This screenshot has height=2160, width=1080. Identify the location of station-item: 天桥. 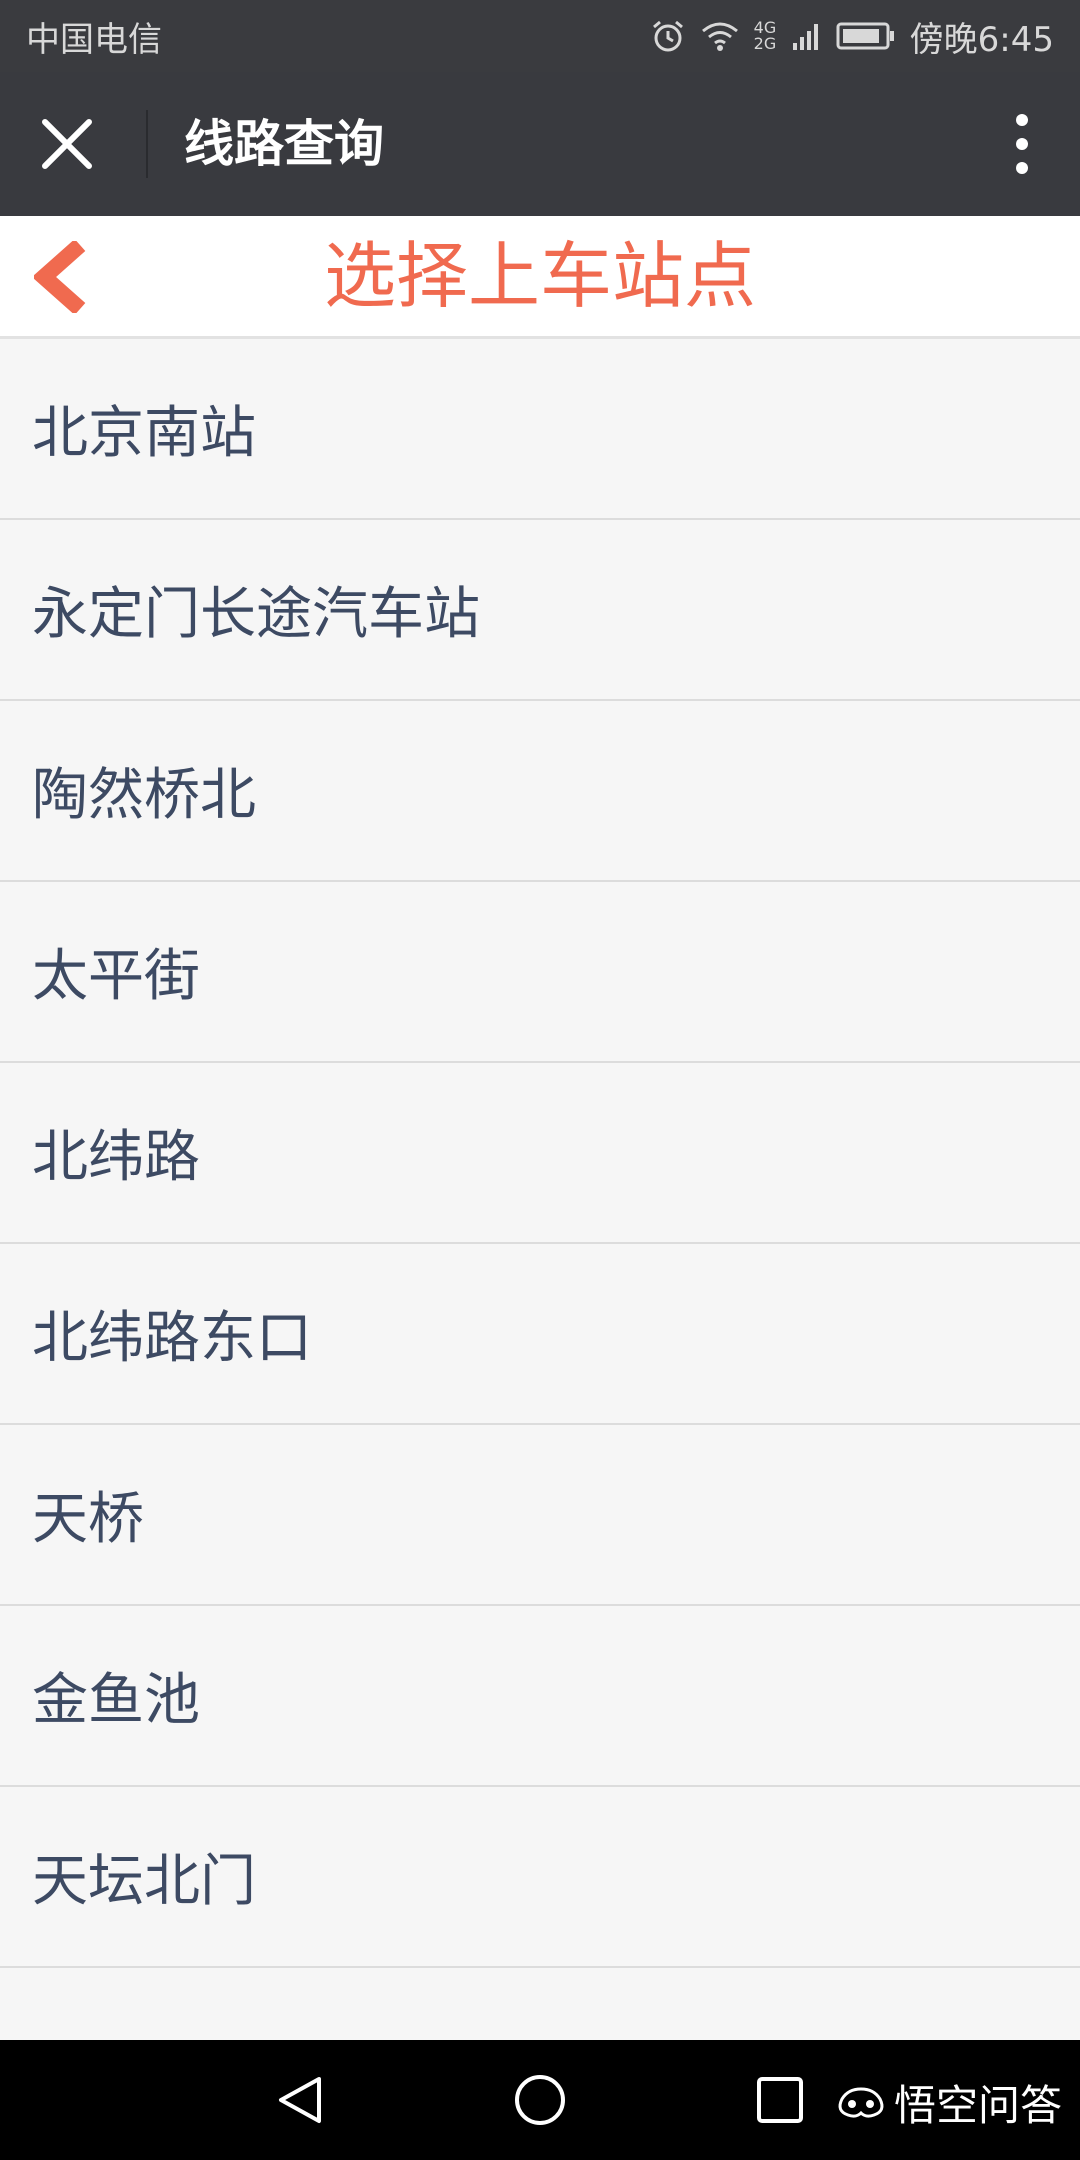
(540, 1515).